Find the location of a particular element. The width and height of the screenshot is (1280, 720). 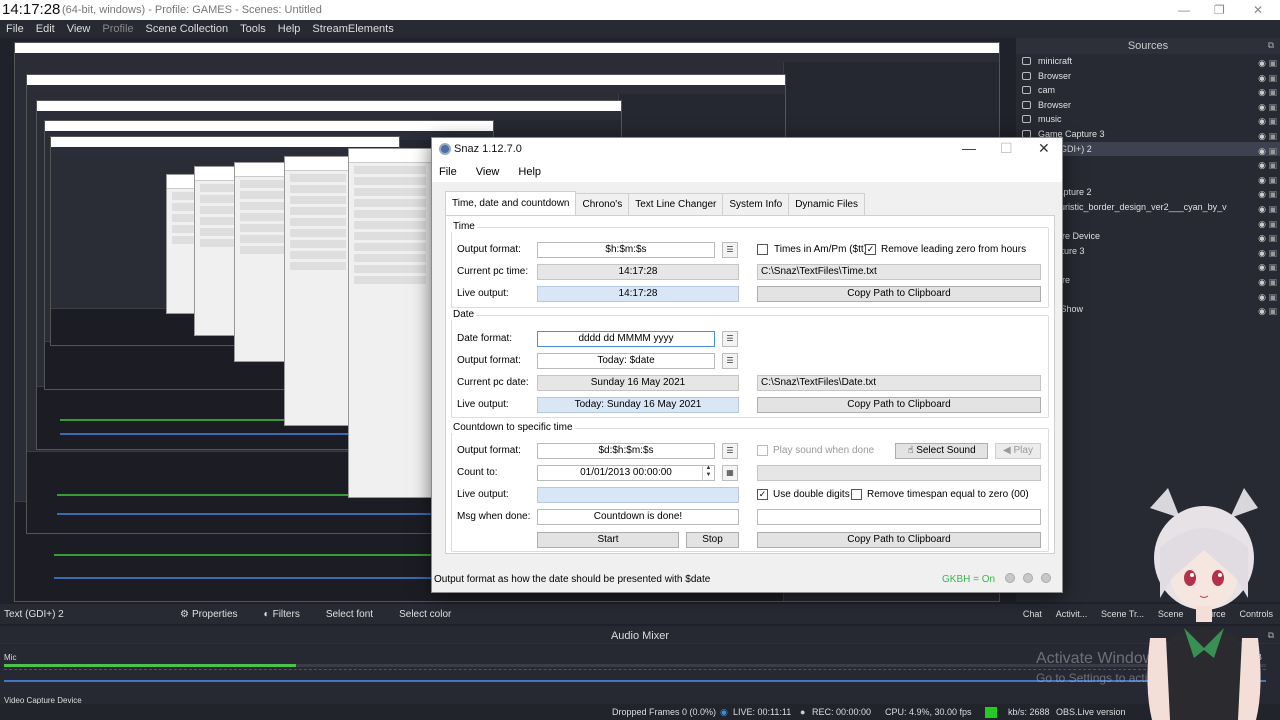

selected-source-name: Text (GDI+) 2 is located at coordinates (34, 614).